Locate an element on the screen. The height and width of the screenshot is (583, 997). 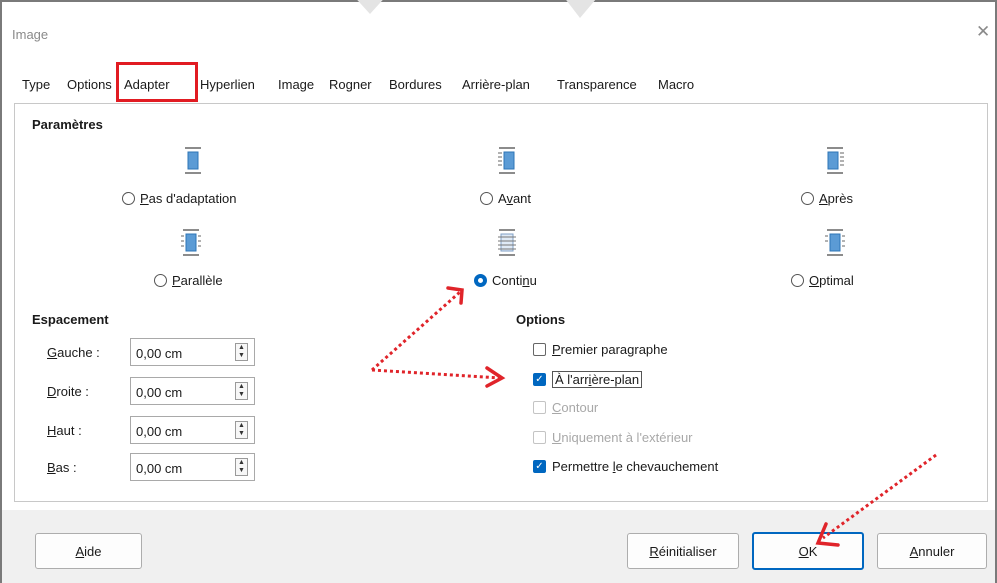
window-frame-top is located at coordinates (498, 1).